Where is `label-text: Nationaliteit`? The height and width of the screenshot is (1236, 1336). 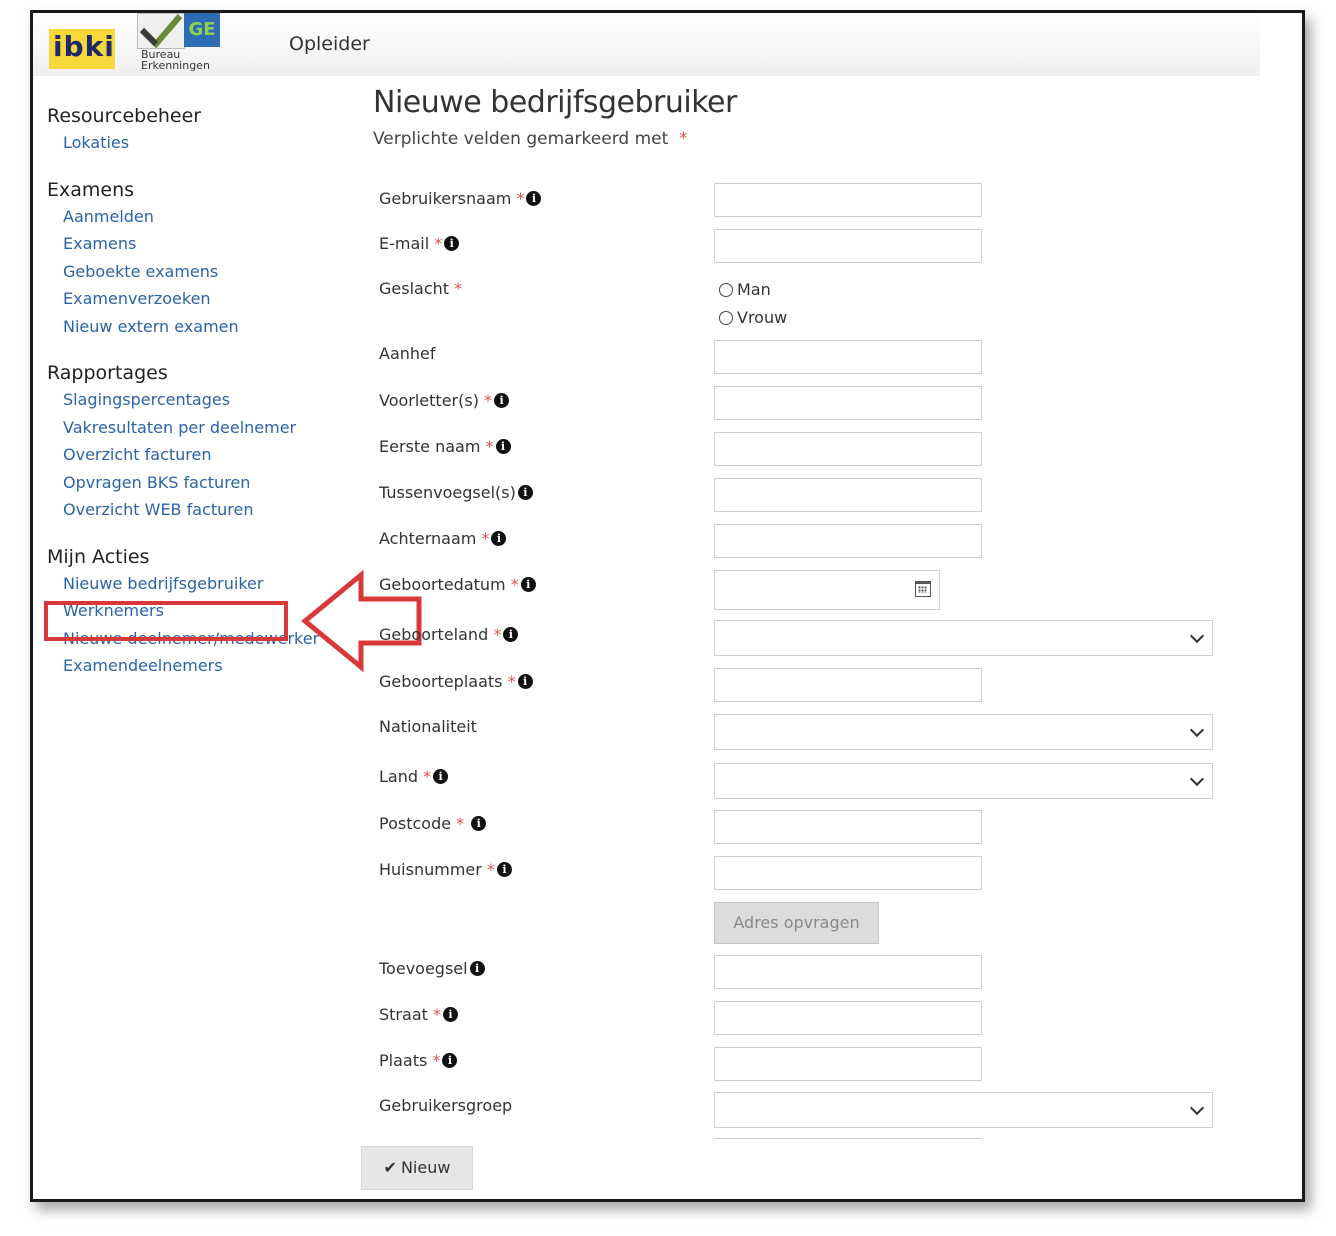 label-text: Nationaliteit is located at coordinates (428, 726).